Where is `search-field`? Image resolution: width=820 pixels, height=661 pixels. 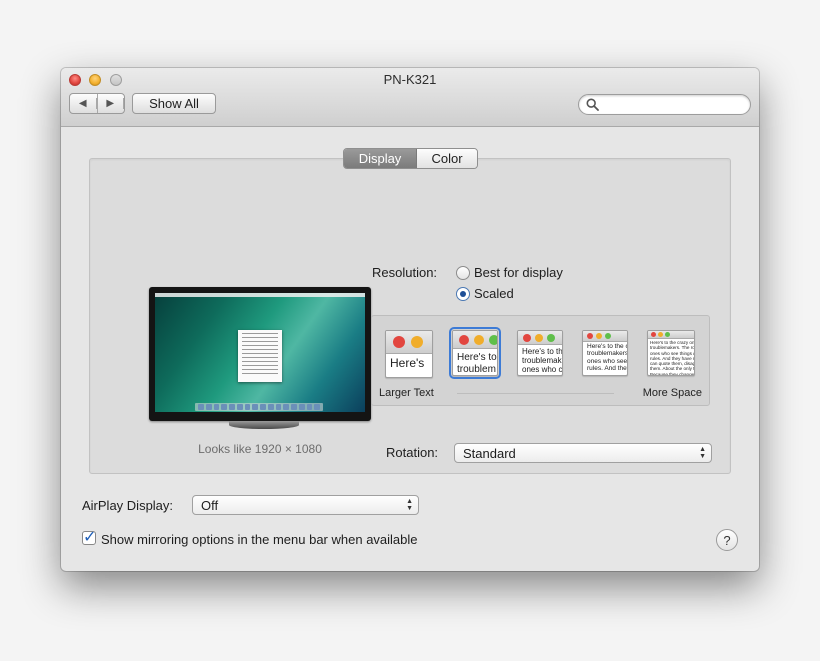
search-field is located at coordinates (664, 104).